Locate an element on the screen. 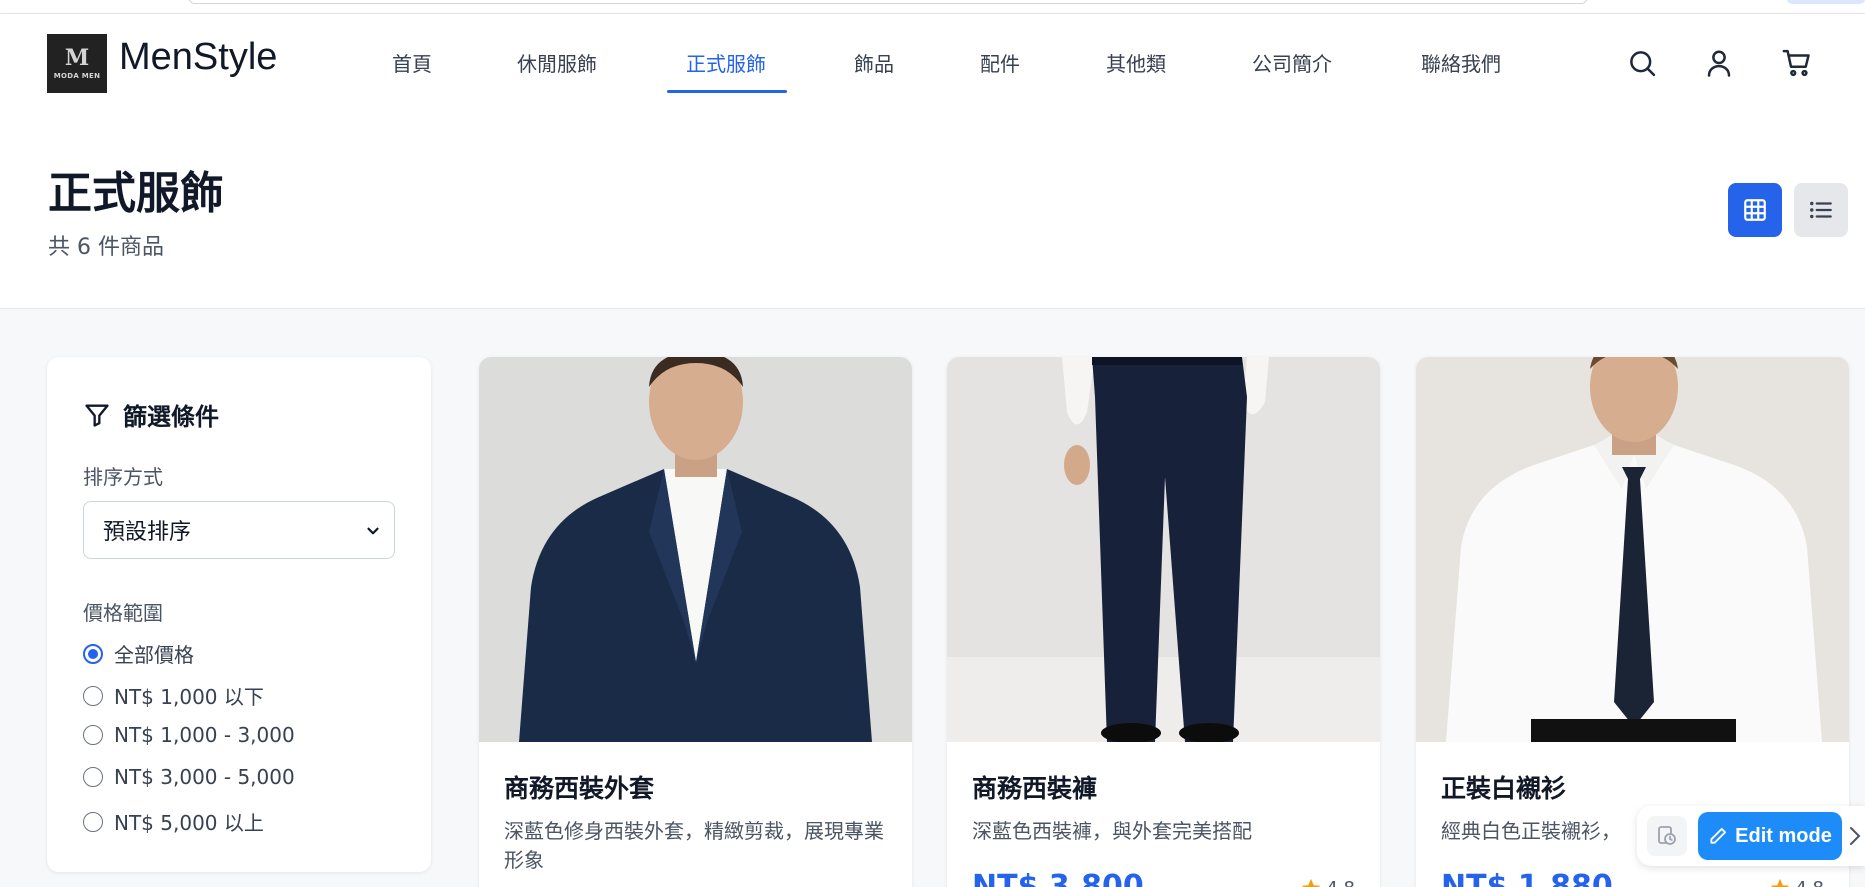  nav-accessories: 飾品 is located at coordinates (874, 62).